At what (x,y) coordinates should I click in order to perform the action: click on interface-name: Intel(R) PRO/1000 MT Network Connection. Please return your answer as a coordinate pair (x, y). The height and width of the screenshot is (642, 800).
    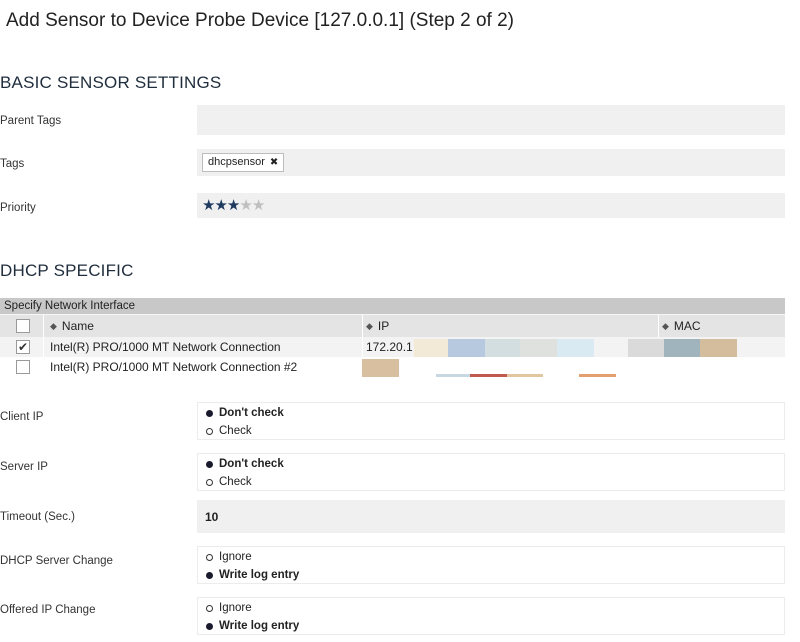
    Looking at the image, I should click on (165, 347).